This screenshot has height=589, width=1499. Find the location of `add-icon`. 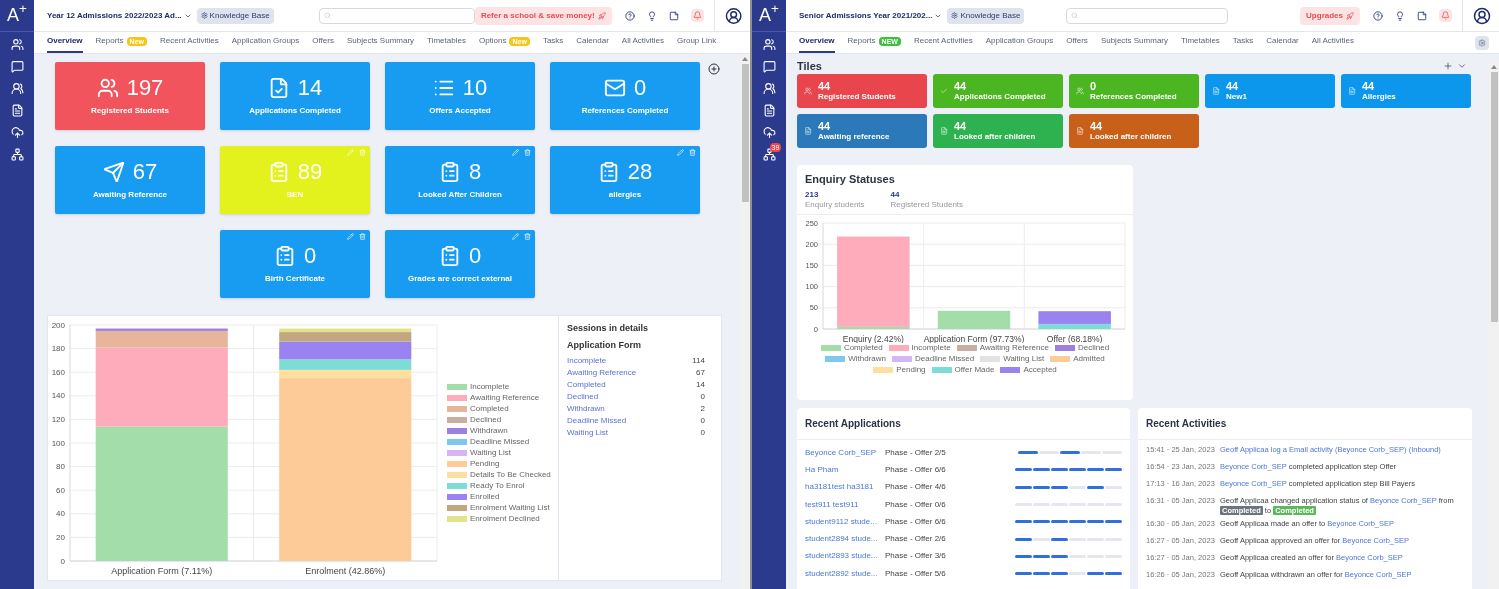

add-icon is located at coordinates (1448, 66).